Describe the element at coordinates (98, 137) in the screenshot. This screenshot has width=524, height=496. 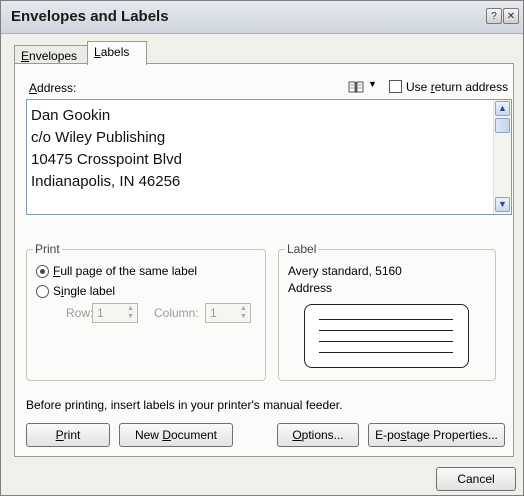
I see `address-line: c/o Wiley Publishing` at that location.